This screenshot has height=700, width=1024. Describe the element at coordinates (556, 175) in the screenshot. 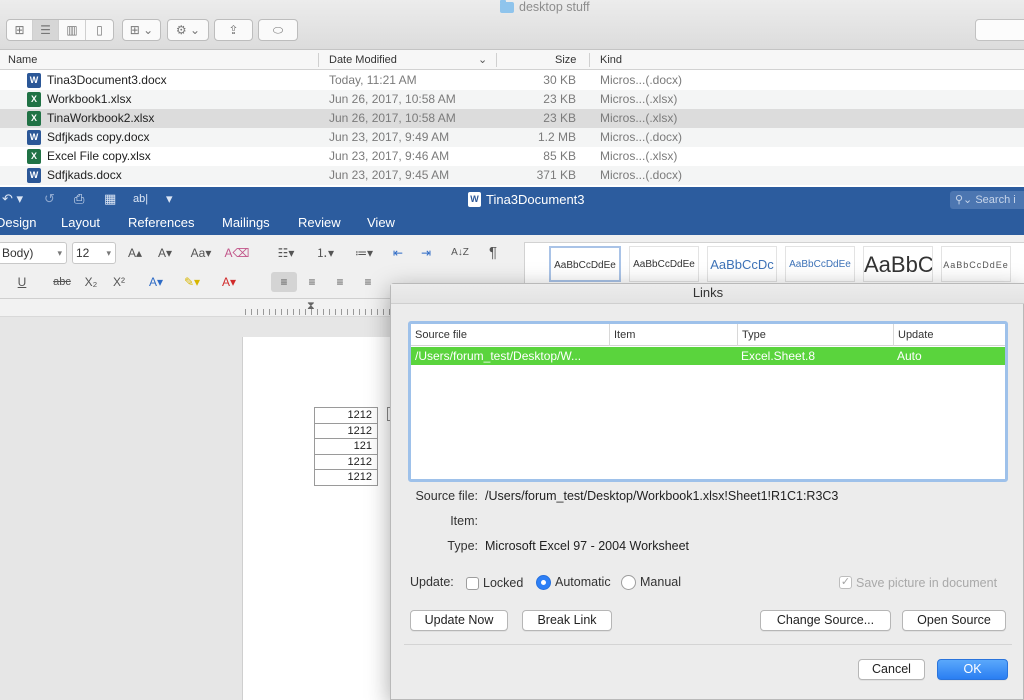

I see `file-size: 371 KB` at that location.